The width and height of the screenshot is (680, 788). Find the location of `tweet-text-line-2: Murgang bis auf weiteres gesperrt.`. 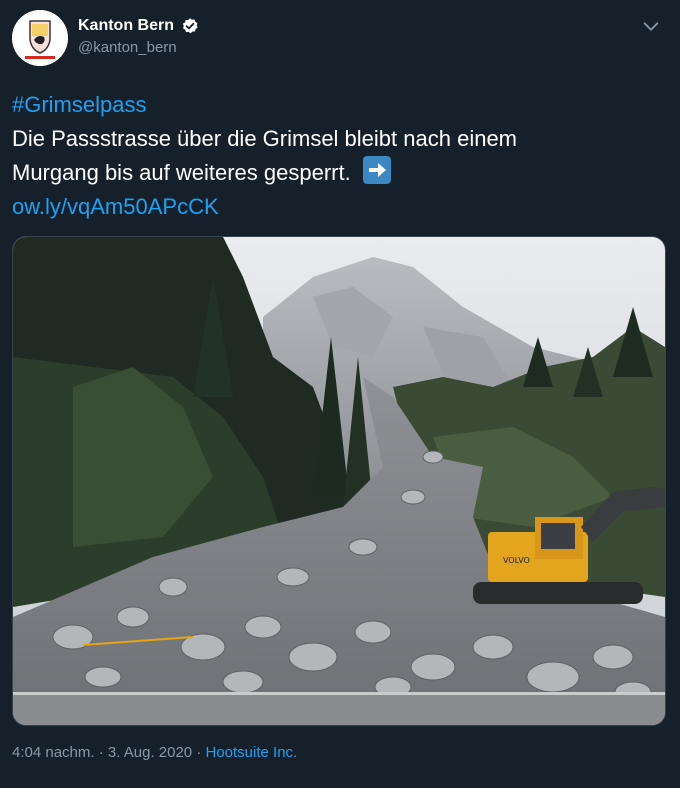

tweet-text-line-2: Murgang bis auf weiteres gesperrt. is located at coordinates (181, 172).